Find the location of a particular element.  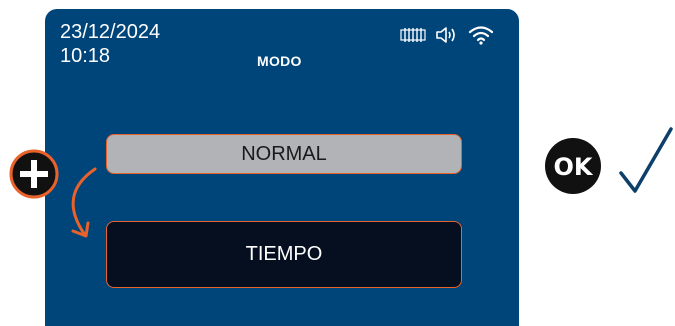

svg-text: OK is located at coordinates (574, 167).